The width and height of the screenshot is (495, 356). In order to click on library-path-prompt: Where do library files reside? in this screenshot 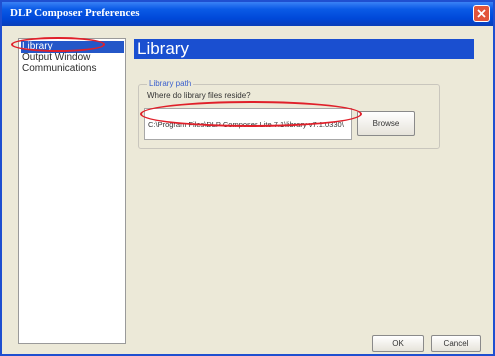, I will do `click(199, 95)`.